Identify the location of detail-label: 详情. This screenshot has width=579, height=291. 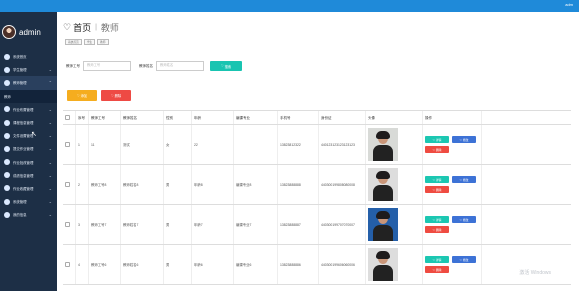
(438, 219).